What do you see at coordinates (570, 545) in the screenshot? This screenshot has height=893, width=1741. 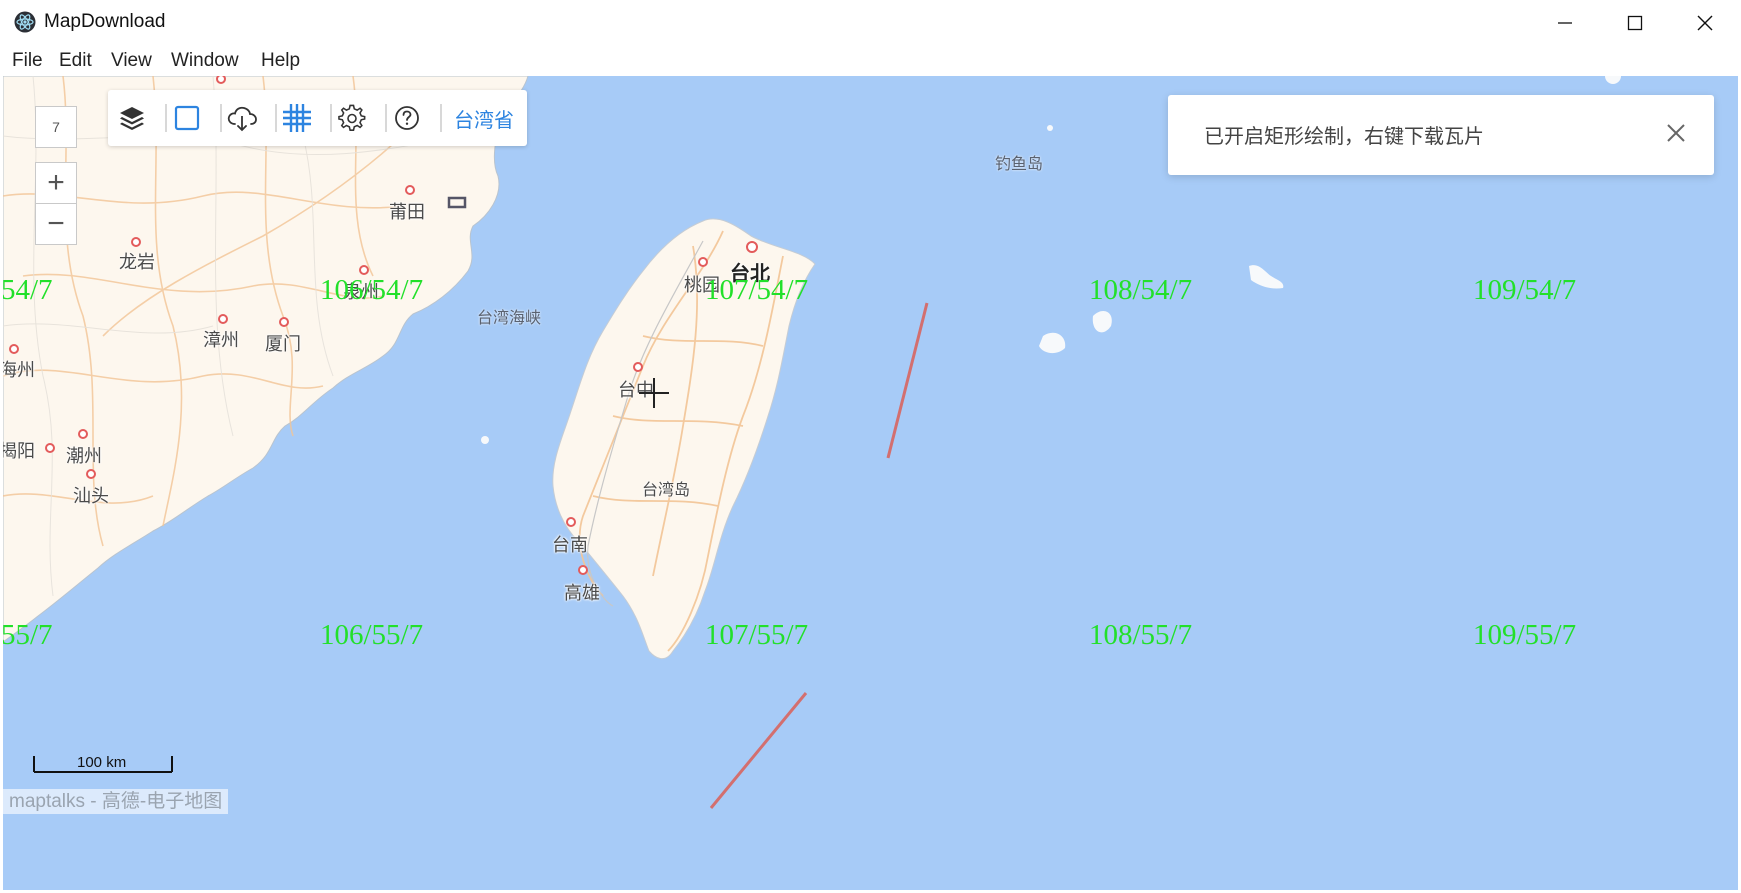 I see `label-tainan: 台南` at bounding box center [570, 545].